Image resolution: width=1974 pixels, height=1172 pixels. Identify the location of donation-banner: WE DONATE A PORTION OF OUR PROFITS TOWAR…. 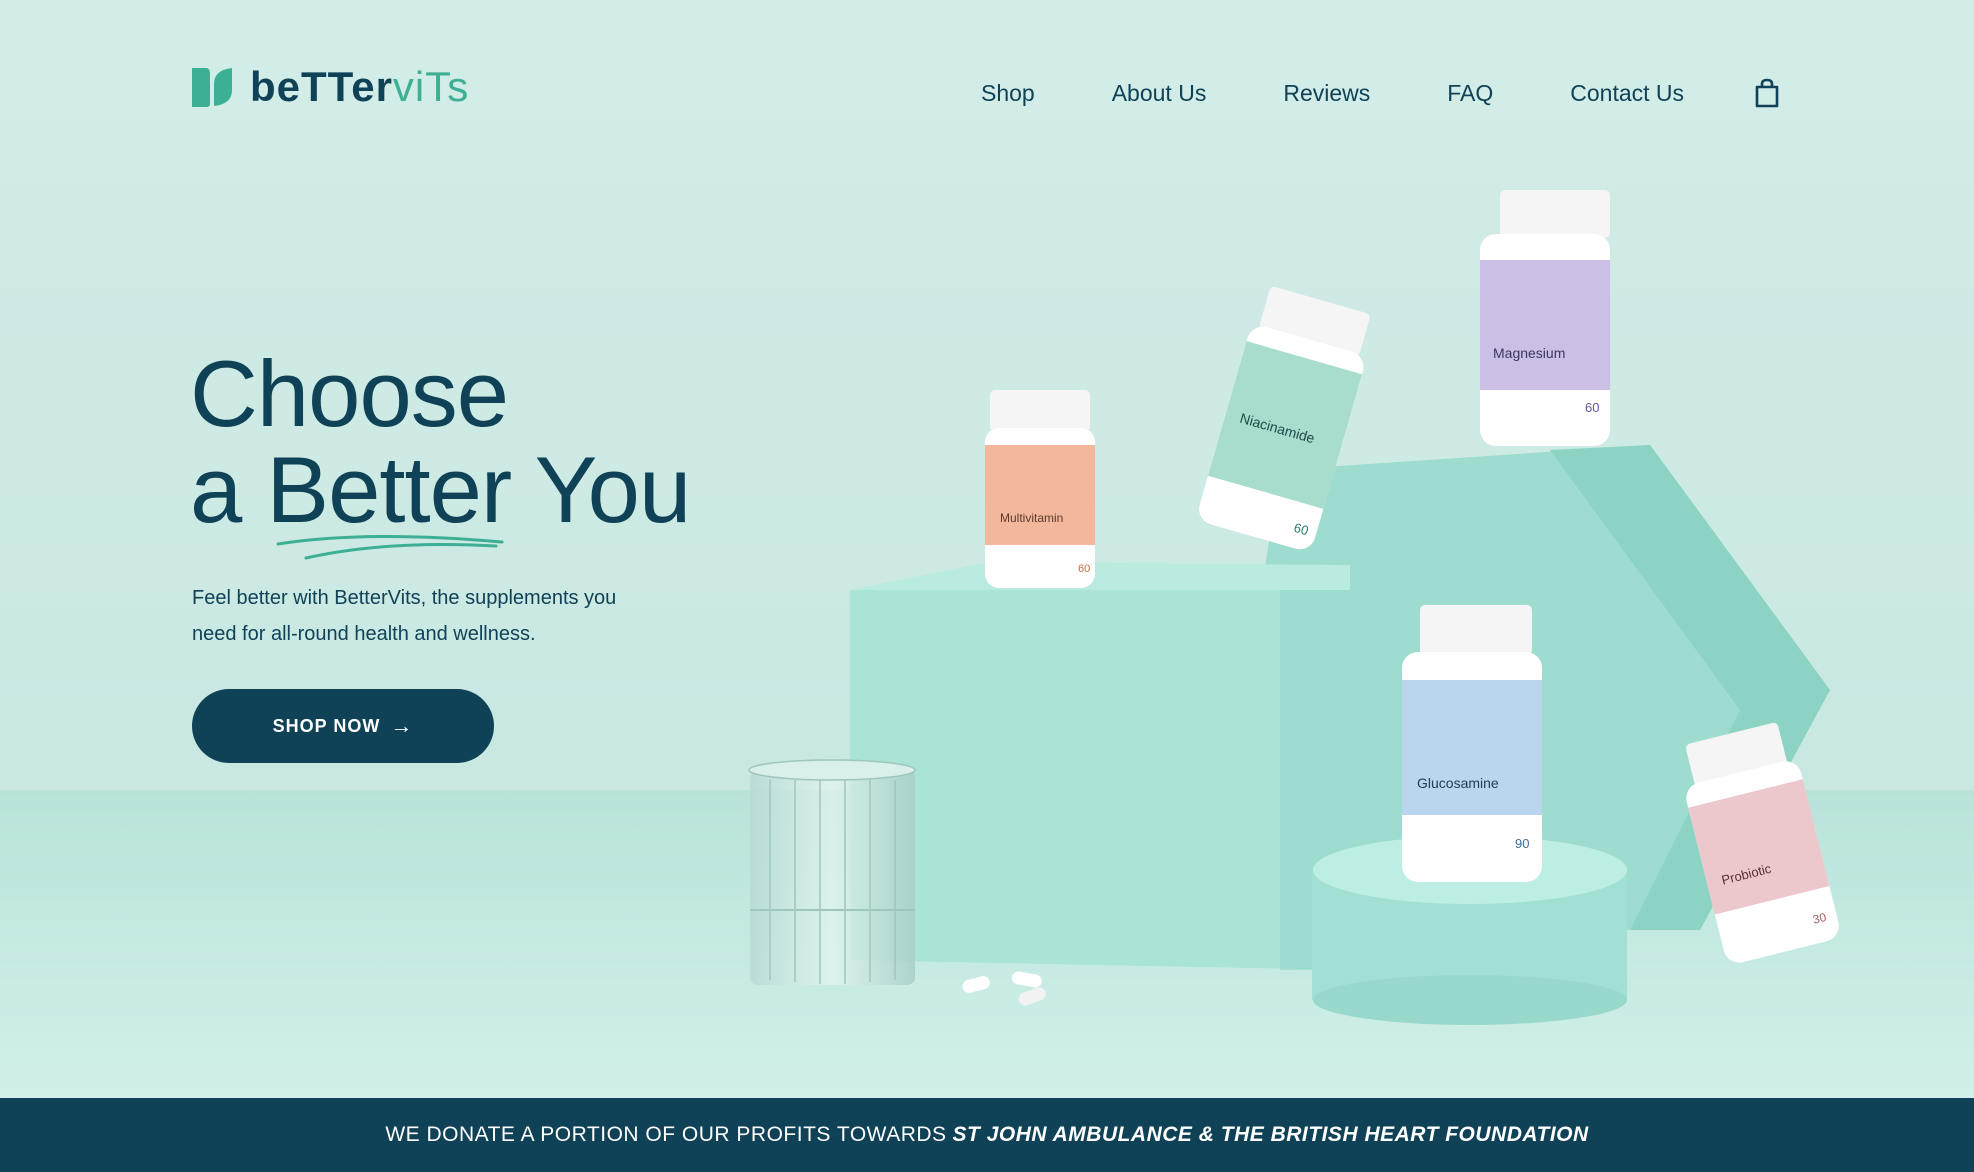
(987, 1135).